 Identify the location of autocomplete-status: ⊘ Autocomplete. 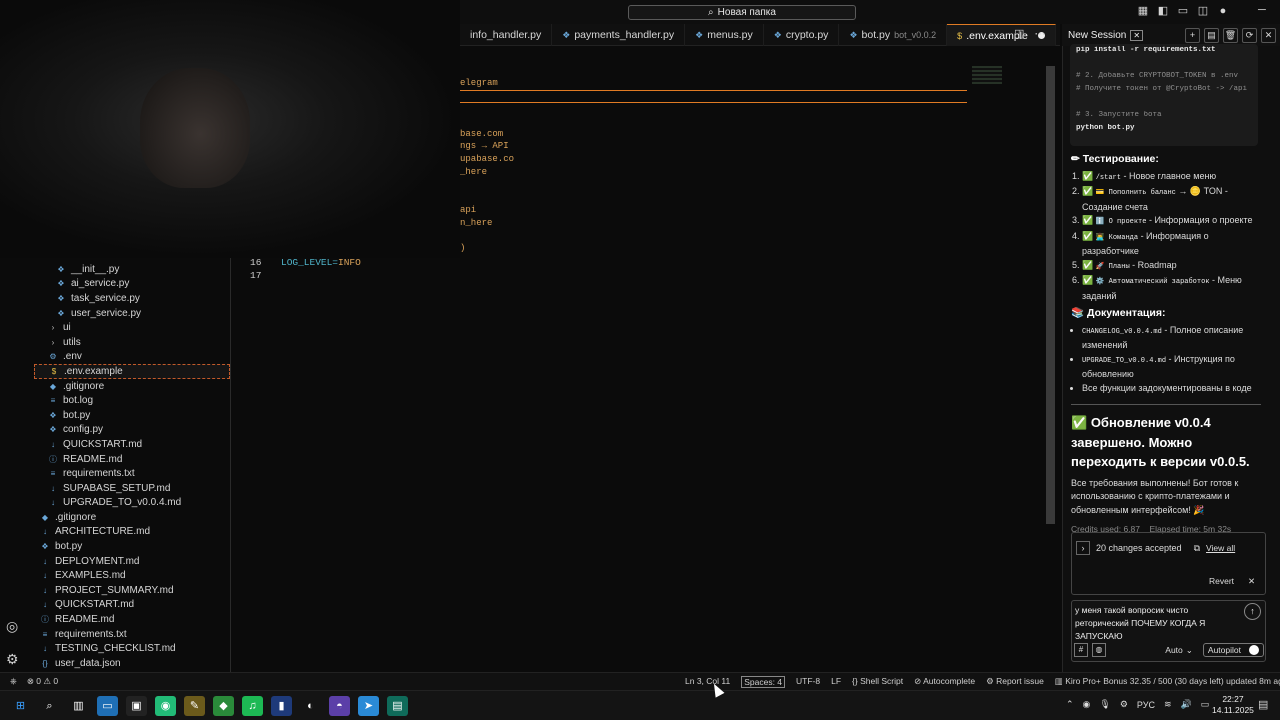
(944, 682).